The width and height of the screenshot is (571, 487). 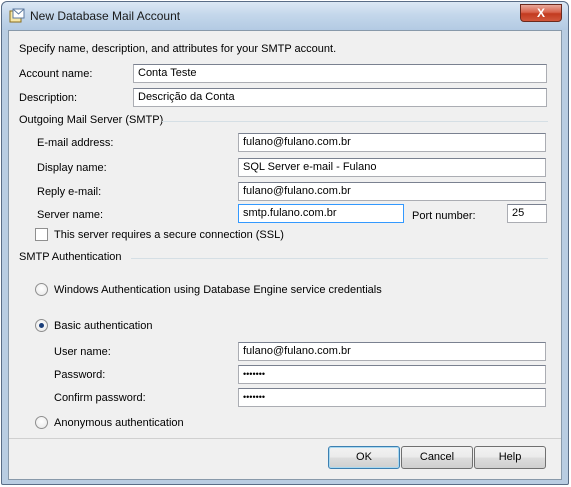 What do you see at coordinates (41, 234) in the screenshot?
I see `ssl-checkbox` at bounding box center [41, 234].